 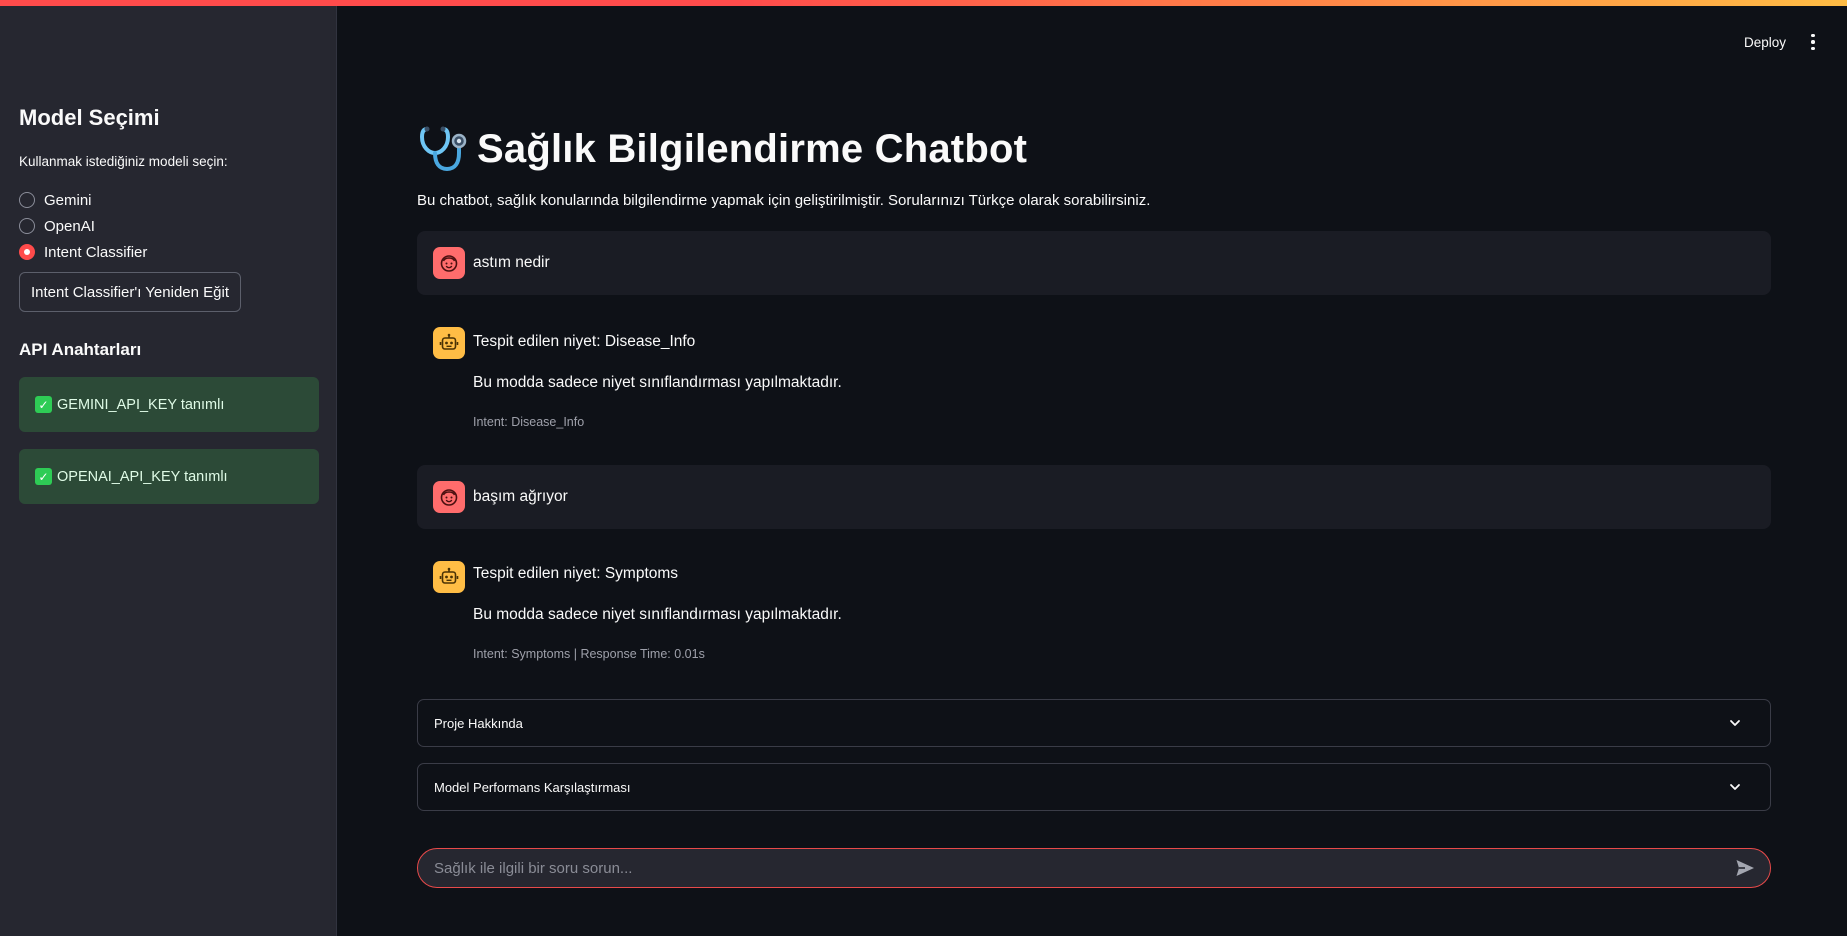 I want to click on chat-input-container, so click(x=1094, y=868).